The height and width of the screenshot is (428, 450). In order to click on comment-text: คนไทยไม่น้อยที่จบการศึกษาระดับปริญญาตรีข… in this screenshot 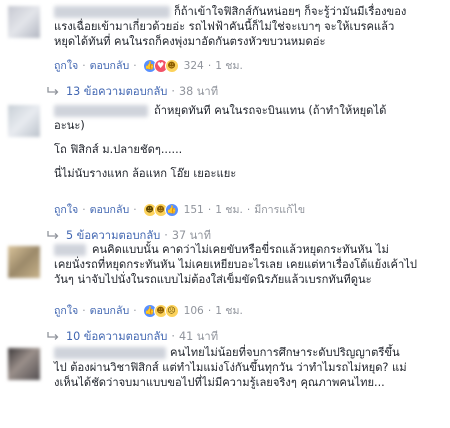, I will do `click(250, 367)`.